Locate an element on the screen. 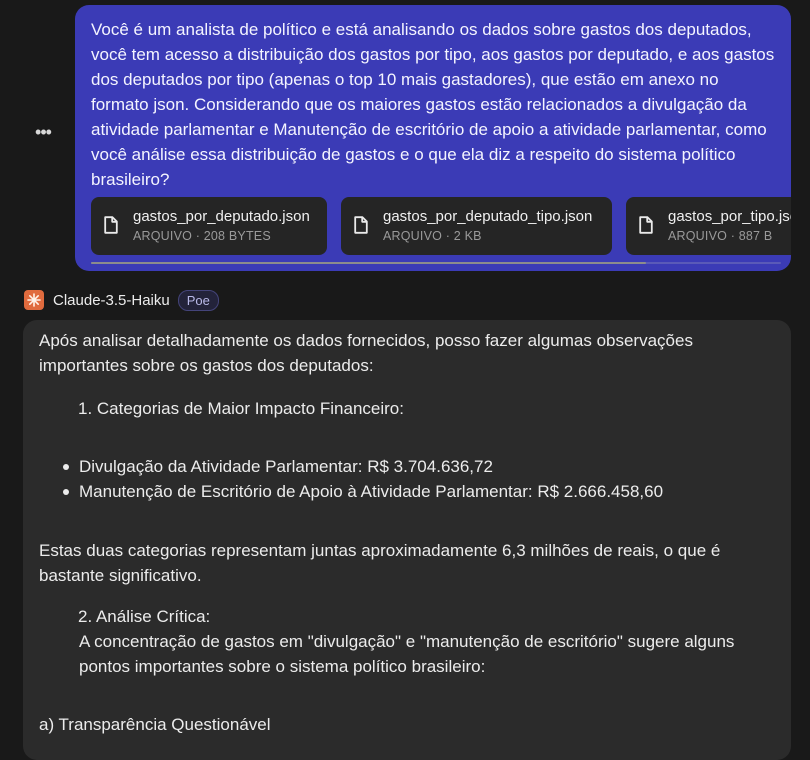 This screenshot has width=810, height=760. list-item-heading-2: 2. Análise Crítica: is located at coordinates (144, 616).